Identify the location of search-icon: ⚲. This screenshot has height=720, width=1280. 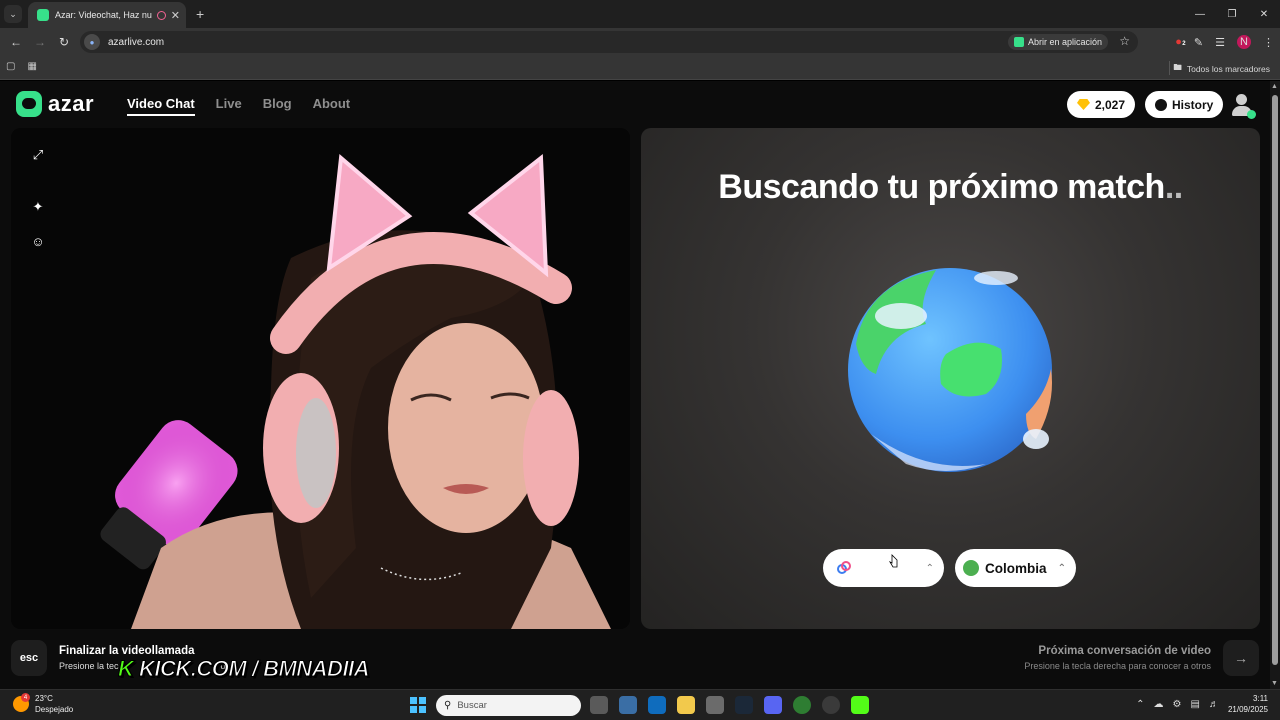
(448, 705).